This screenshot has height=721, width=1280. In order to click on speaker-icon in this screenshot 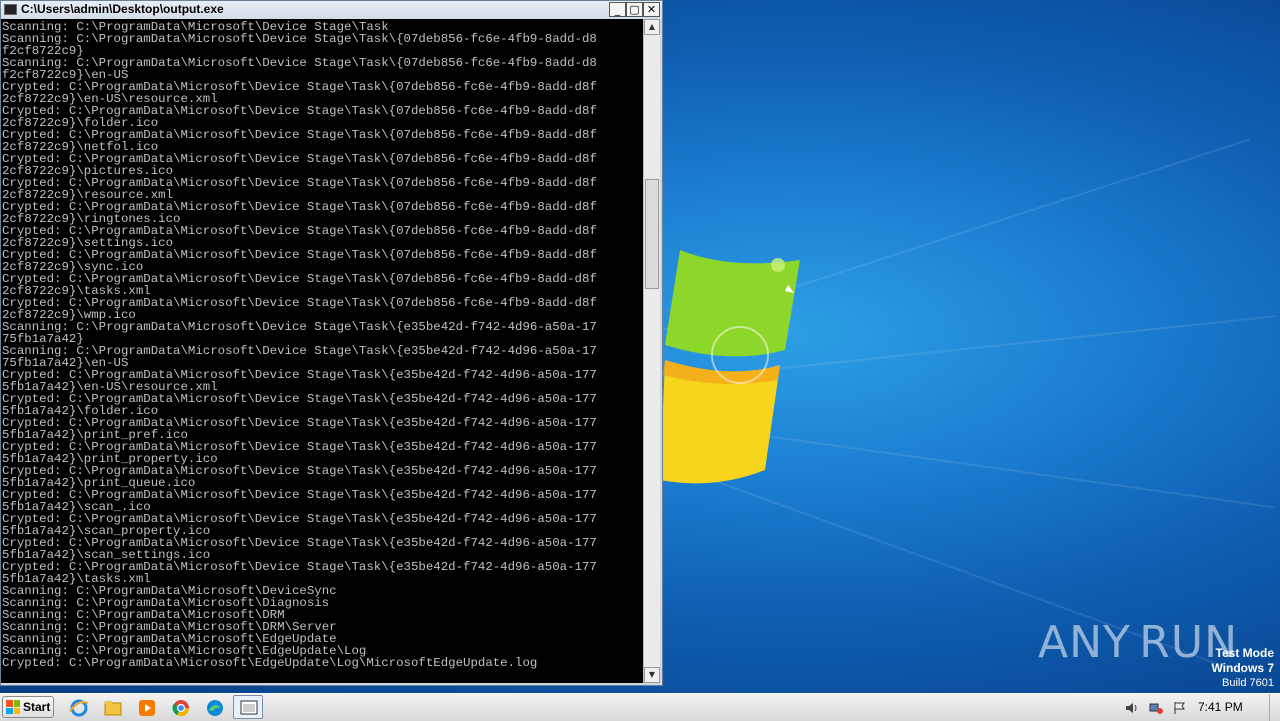, I will do `click(1132, 708)`.